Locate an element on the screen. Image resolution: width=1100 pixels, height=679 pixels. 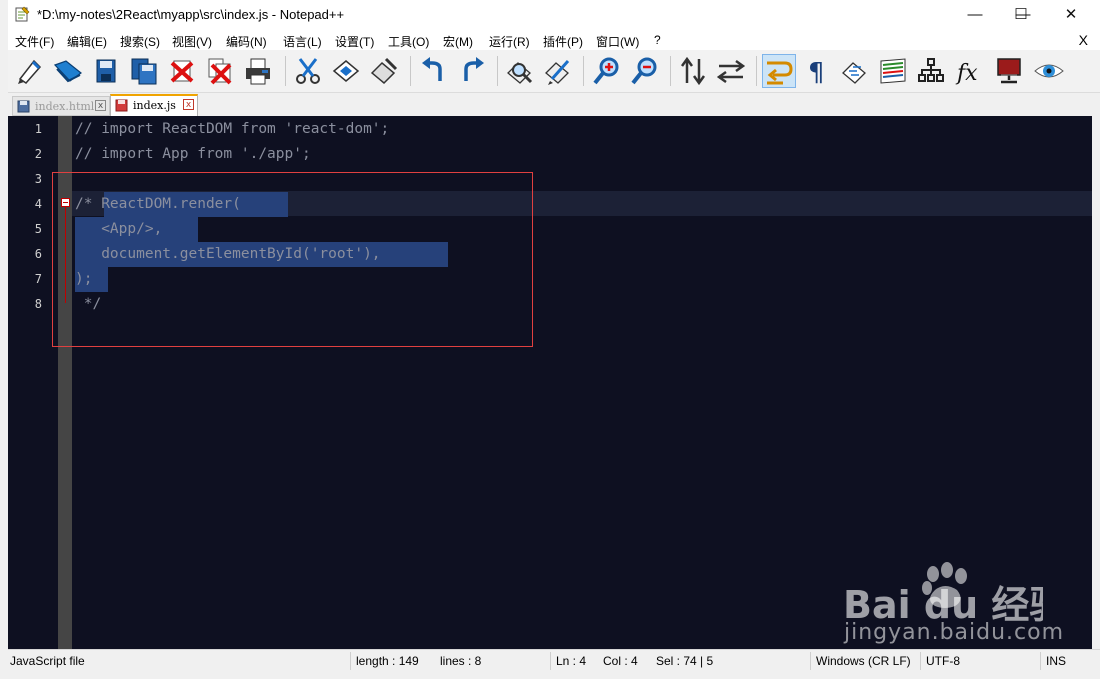
replace-icon is located at coordinates (558, 71).